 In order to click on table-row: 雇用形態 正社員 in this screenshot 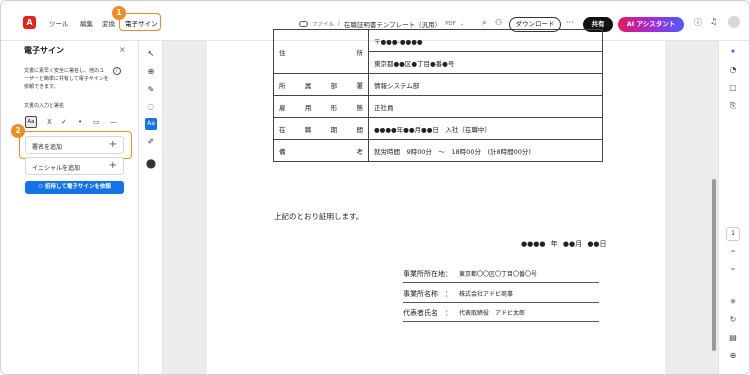, I will do `click(438, 106)`.